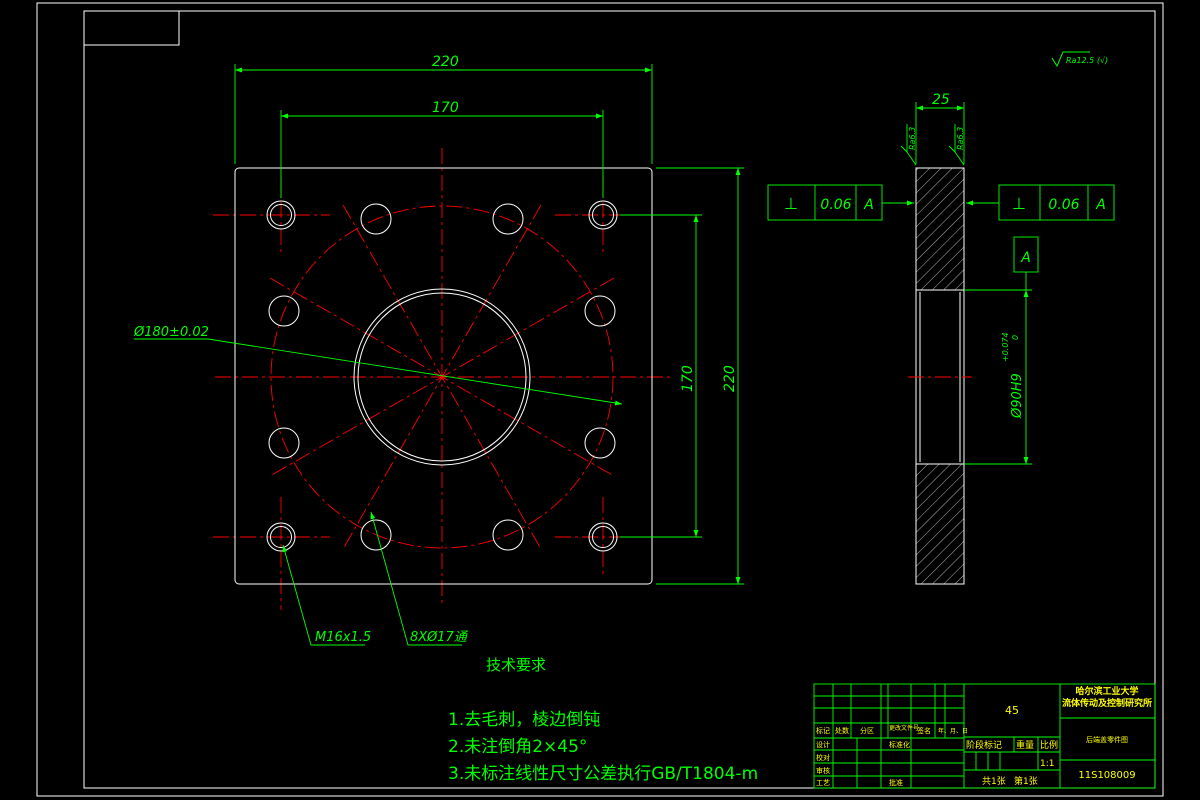 This screenshot has width=1200, height=800. I want to click on tech-requirement-1: 1.去毛刺，棱边倒钝, so click(524, 720).